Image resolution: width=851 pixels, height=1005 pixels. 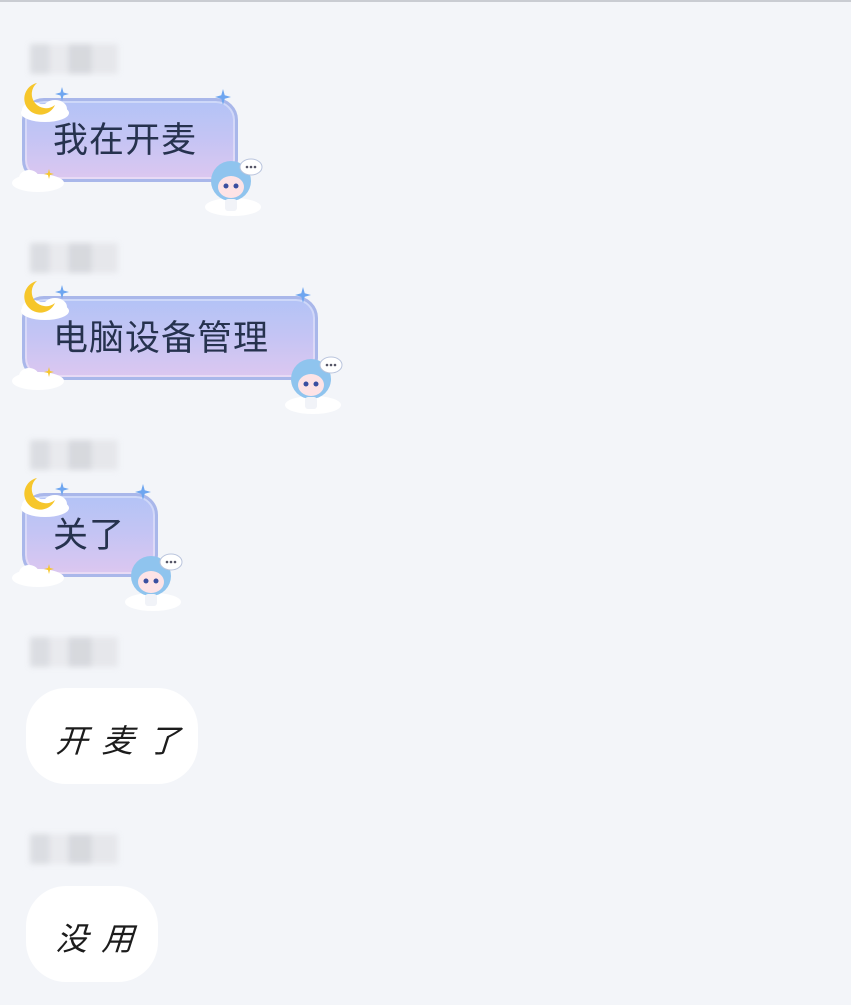 I want to click on message-bubble: 电脑设备管理, so click(x=177, y=347).